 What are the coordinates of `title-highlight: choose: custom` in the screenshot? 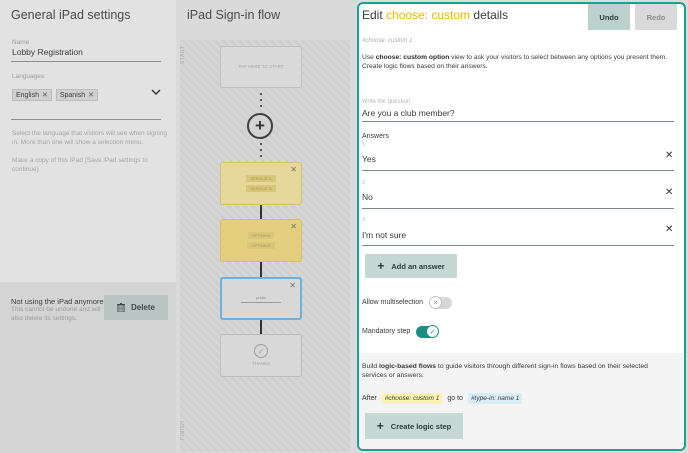 It's located at (428, 15).